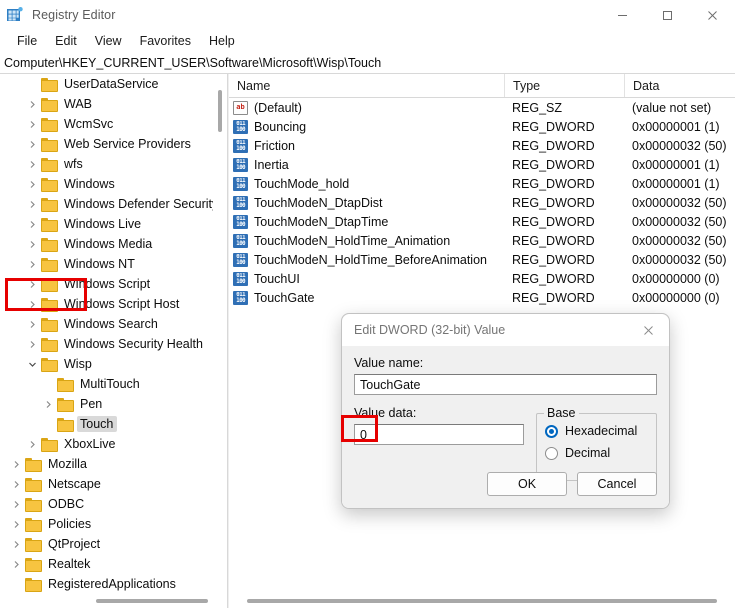  I want to click on tree-item-label: Windows, so click(89, 184).